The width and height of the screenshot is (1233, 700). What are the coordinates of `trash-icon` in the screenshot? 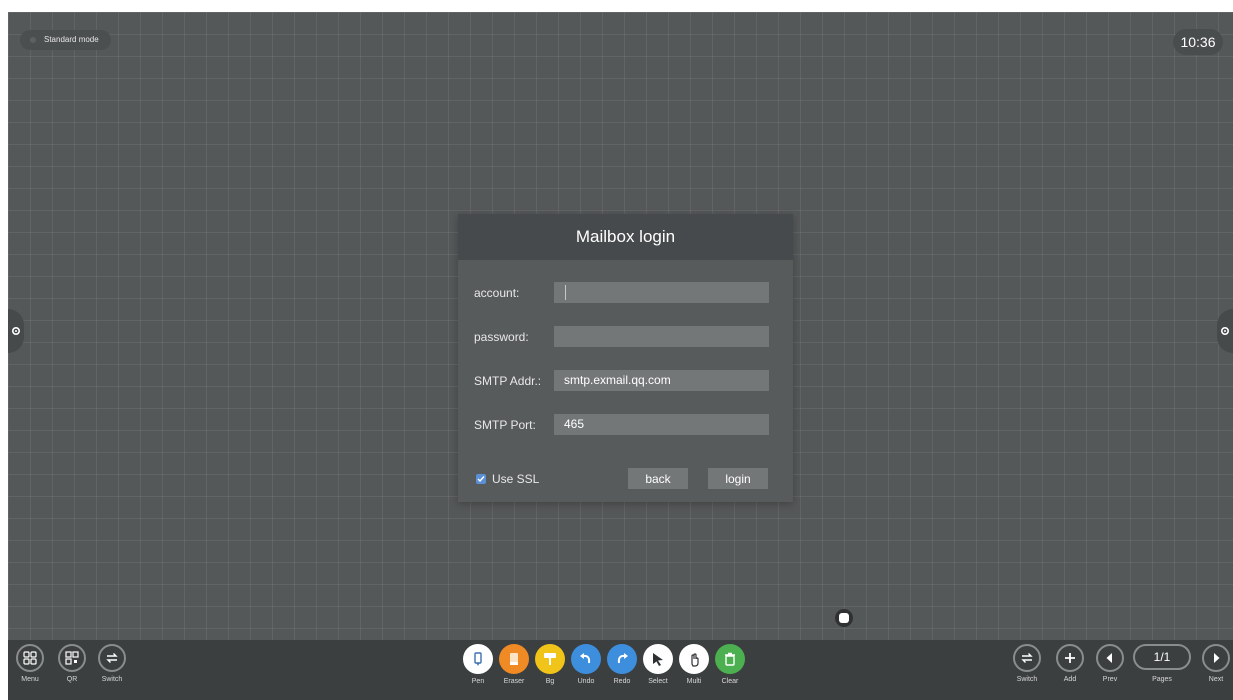 It's located at (730, 659).